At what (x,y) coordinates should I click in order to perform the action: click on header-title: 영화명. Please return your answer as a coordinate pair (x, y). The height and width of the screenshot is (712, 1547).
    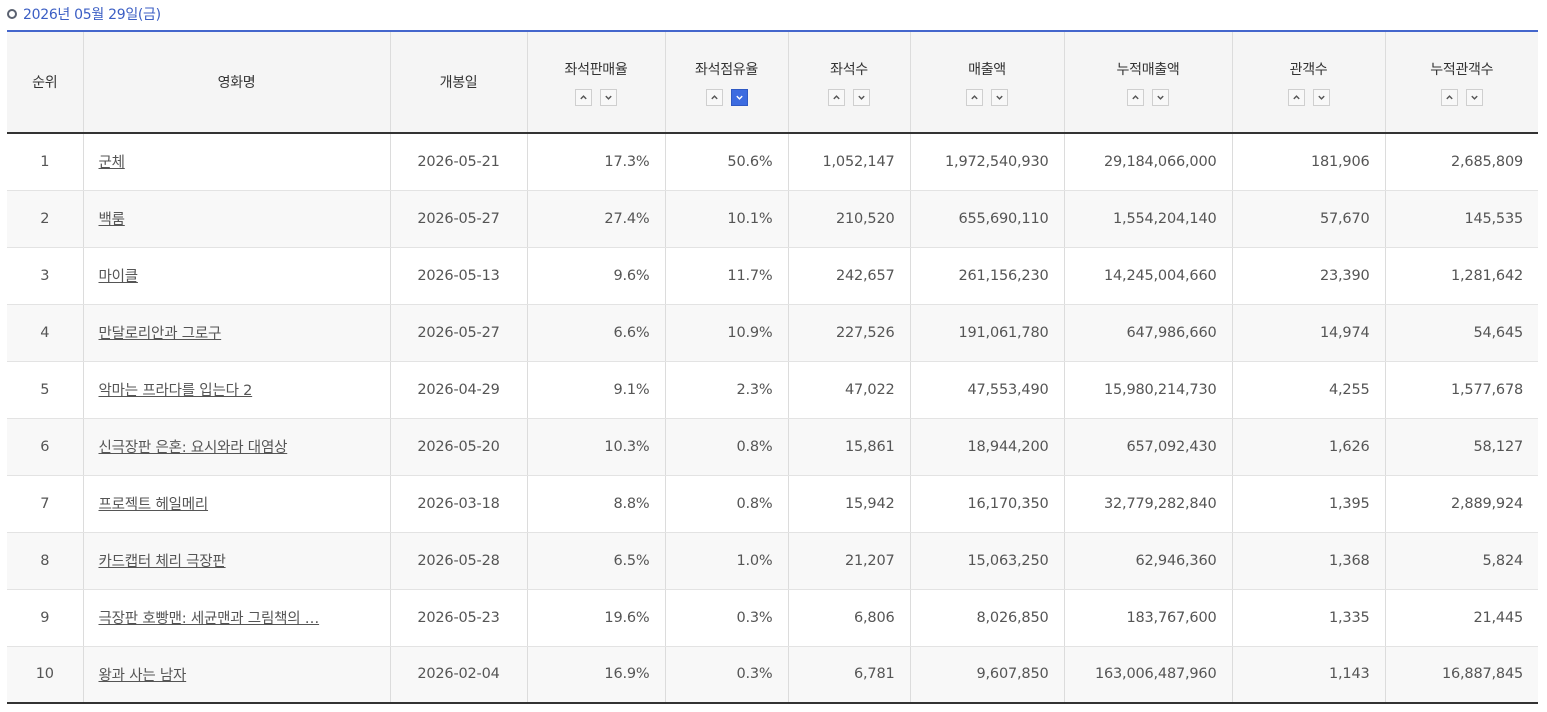
    Looking at the image, I should click on (236, 82).